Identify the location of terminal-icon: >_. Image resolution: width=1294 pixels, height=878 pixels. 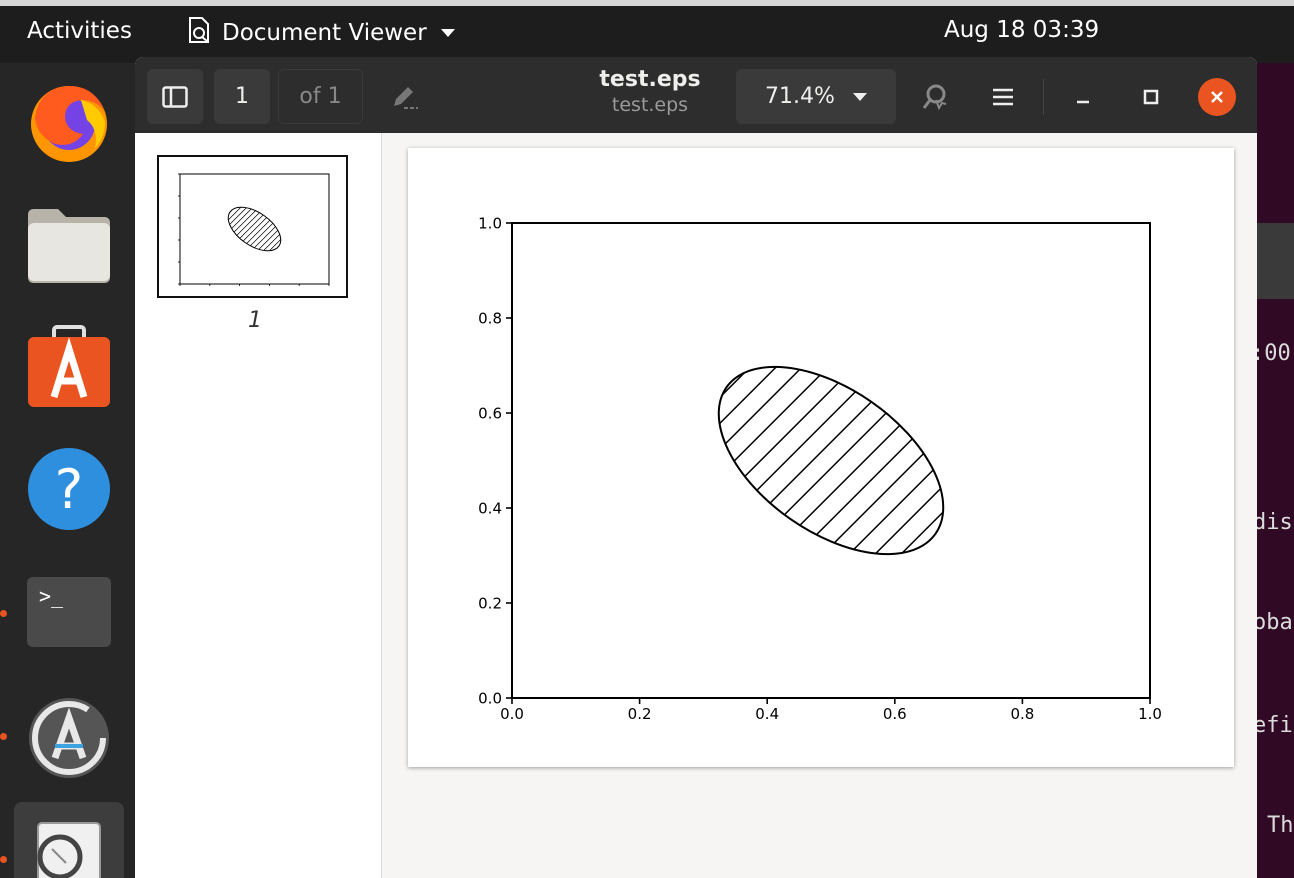
(69, 612).